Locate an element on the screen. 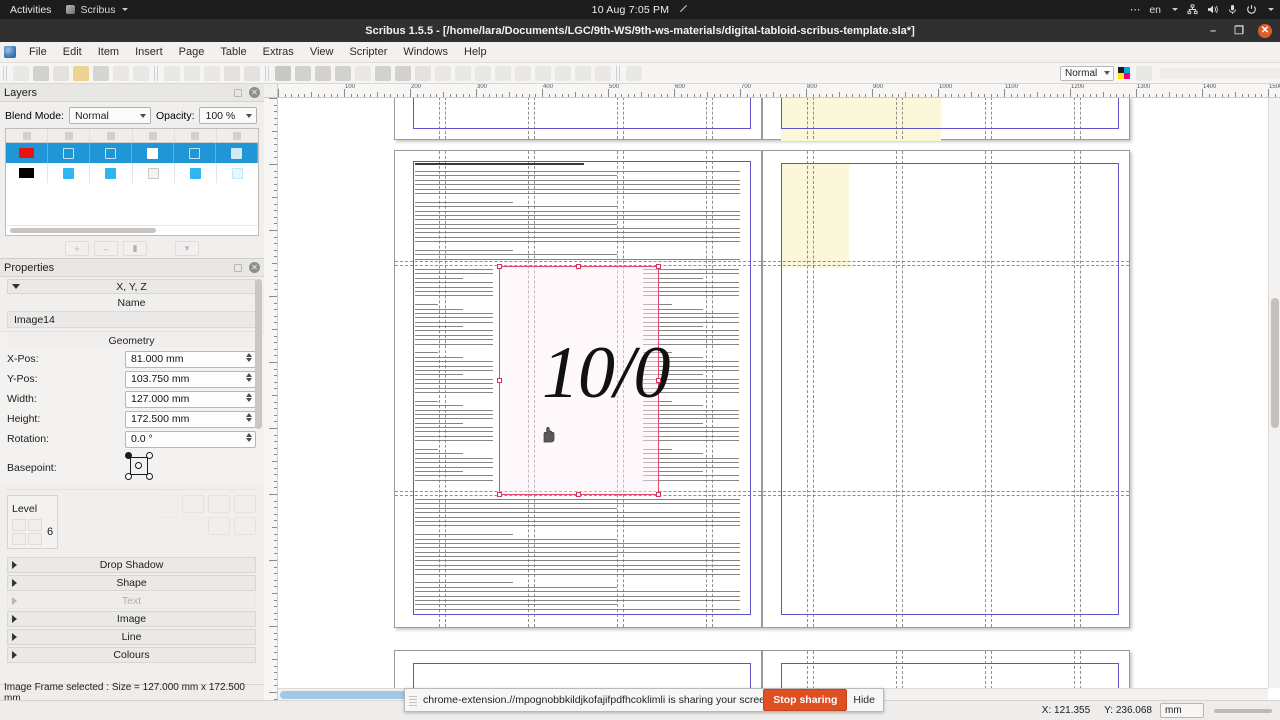  section-shape: Shape is located at coordinates (131, 583).